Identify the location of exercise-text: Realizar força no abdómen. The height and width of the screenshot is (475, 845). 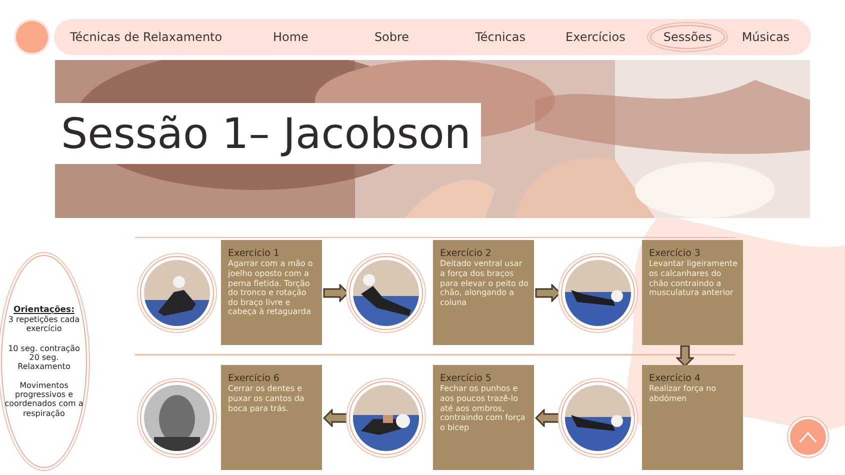
(683, 394).